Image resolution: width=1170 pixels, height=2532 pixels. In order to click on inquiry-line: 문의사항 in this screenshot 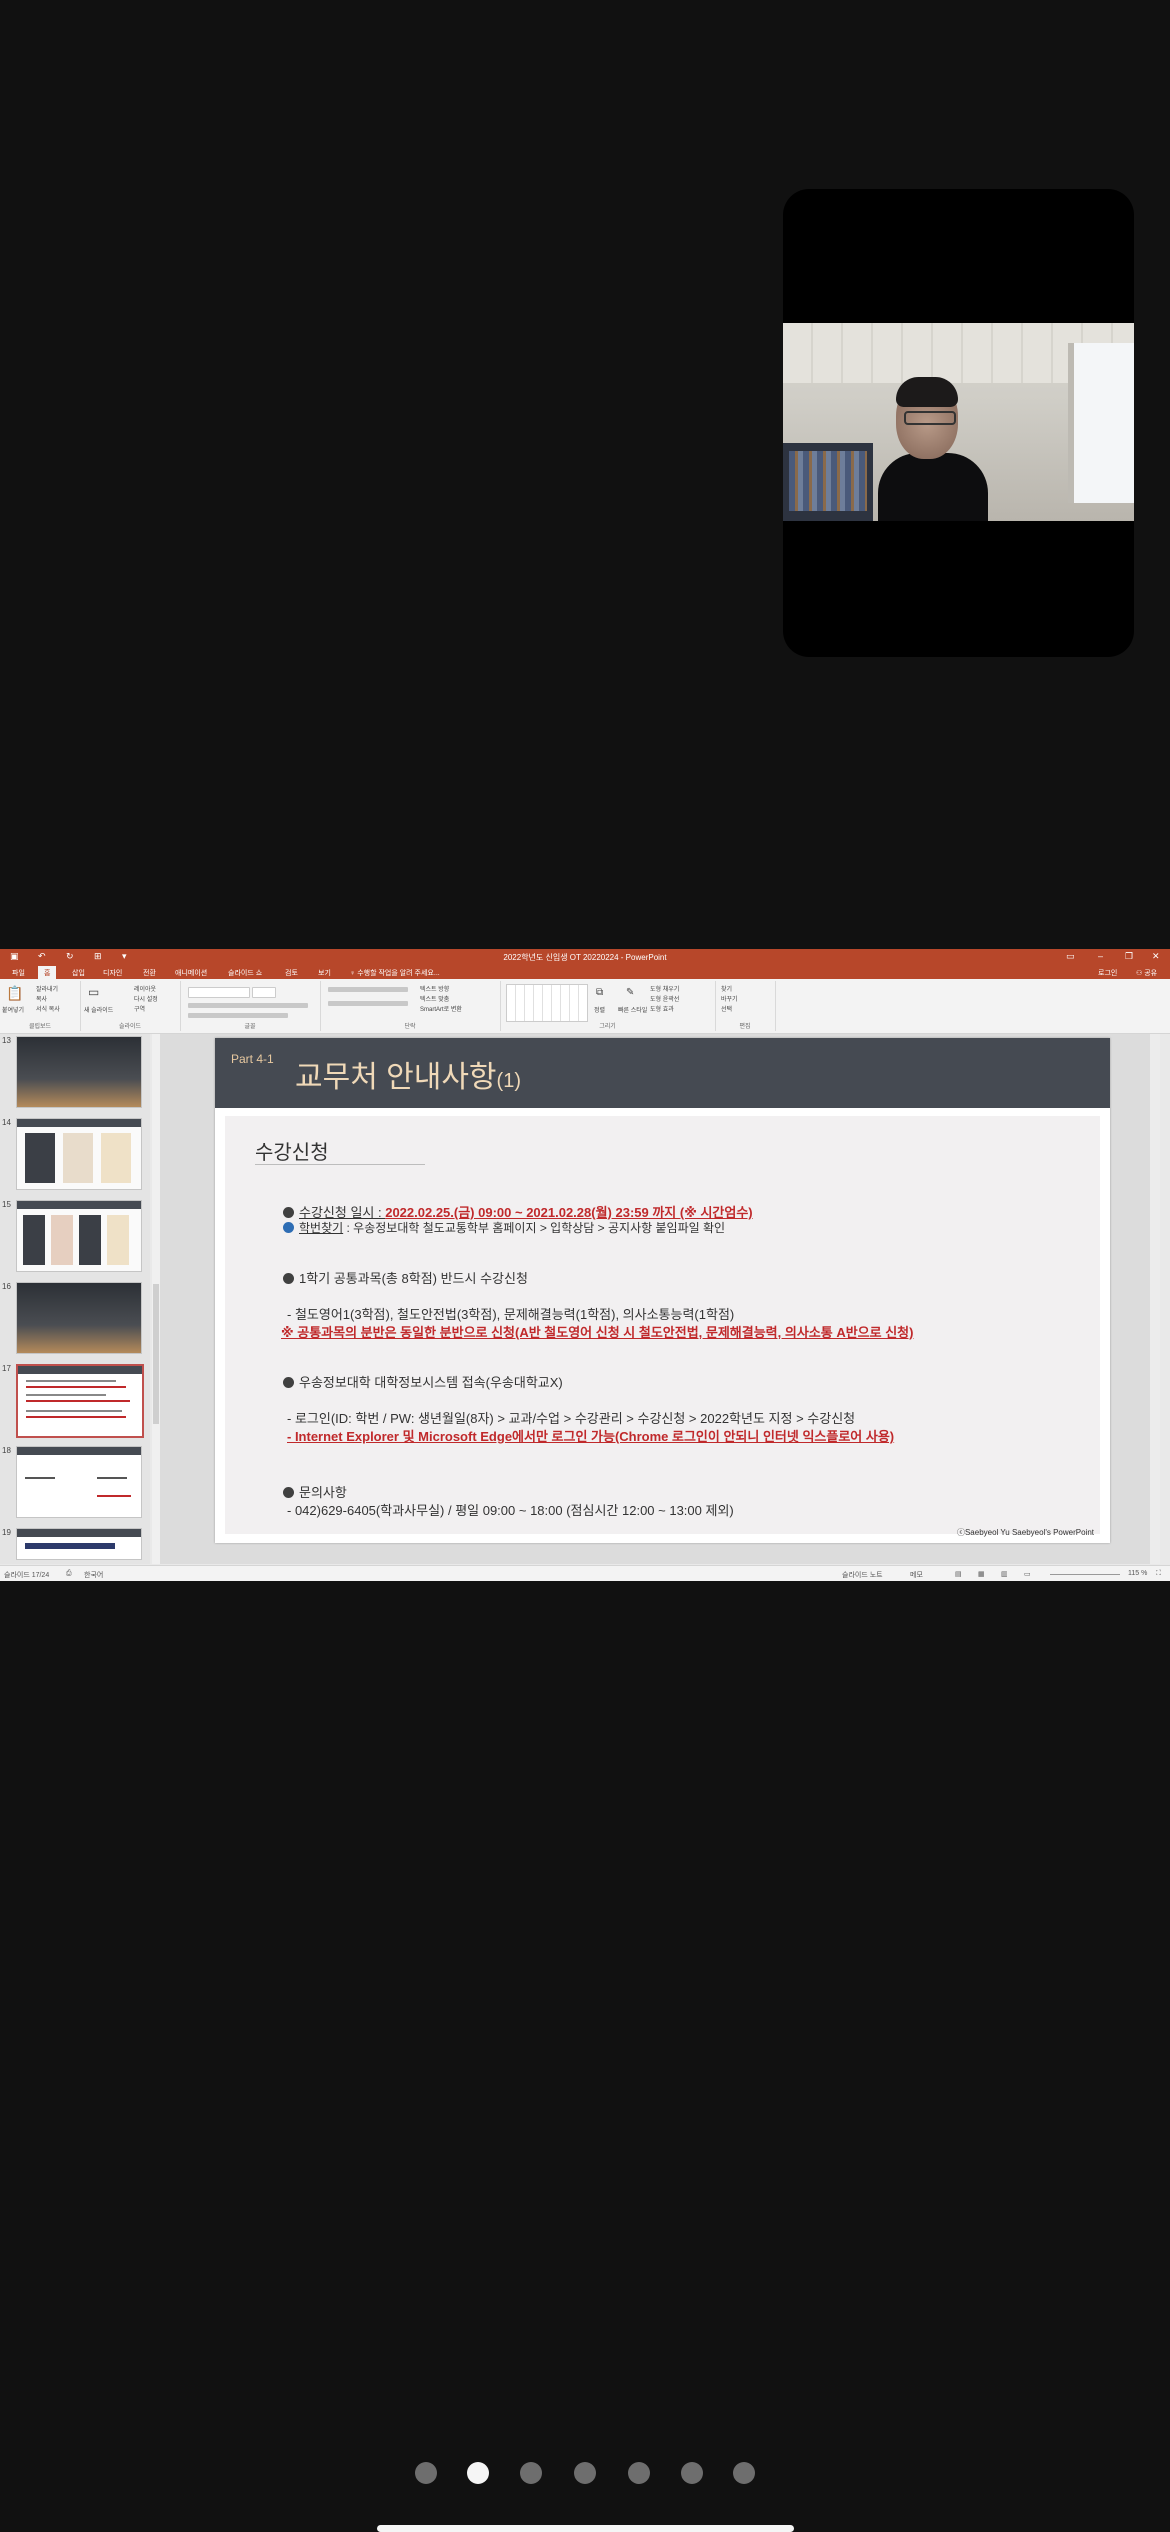, I will do `click(315, 1491)`.